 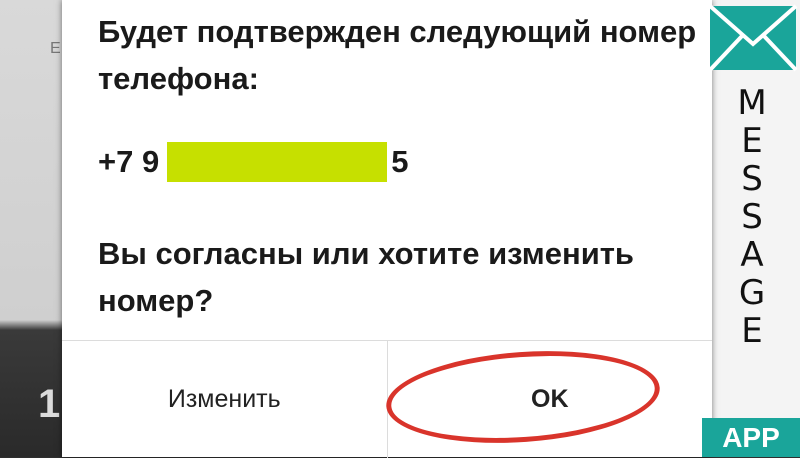 What do you see at coordinates (129, 161) in the screenshot?
I see `phone-prefix: +7 9` at bounding box center [129, 161].